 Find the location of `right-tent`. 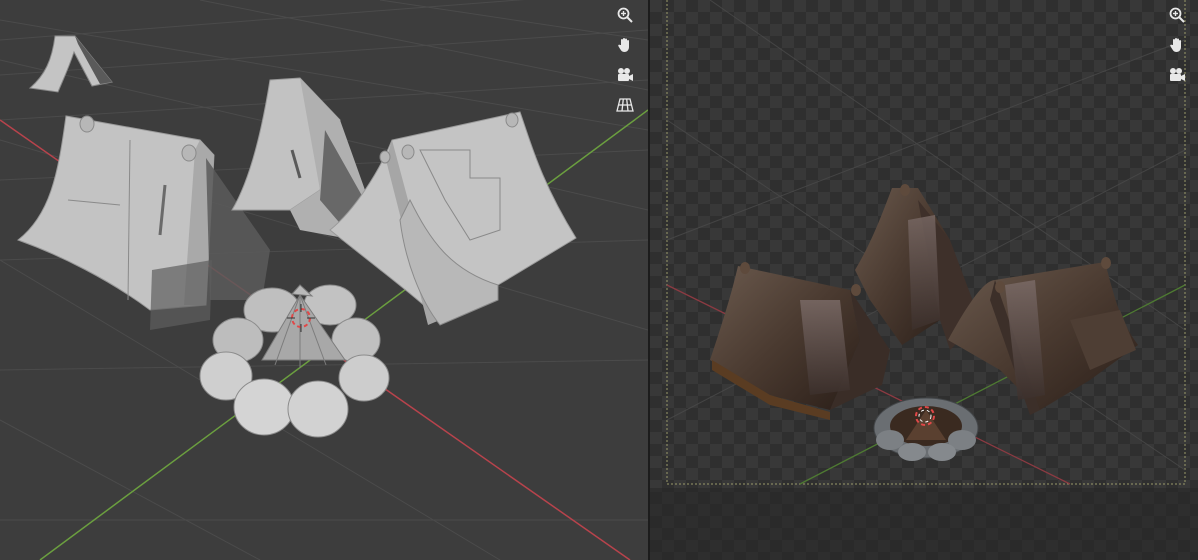

right-tent is located at coordinates (453, 218).